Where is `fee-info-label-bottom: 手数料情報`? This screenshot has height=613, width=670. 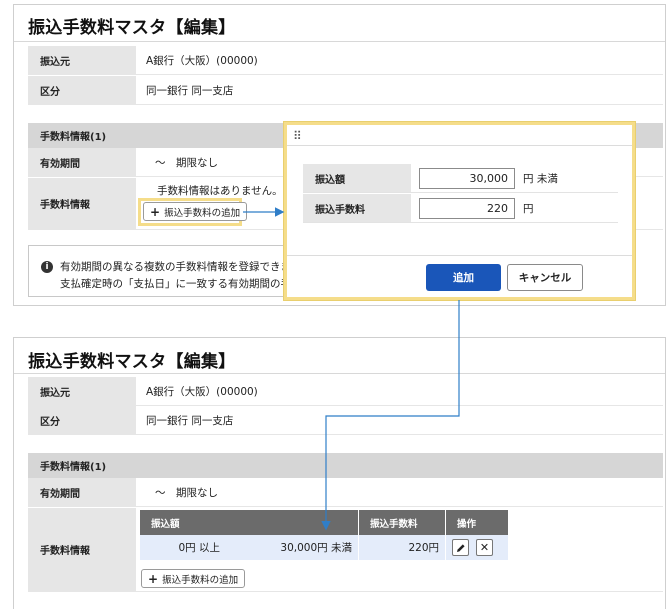
fee-info-label-bottom: 手数料情報 is located at coordinates (82, 549).